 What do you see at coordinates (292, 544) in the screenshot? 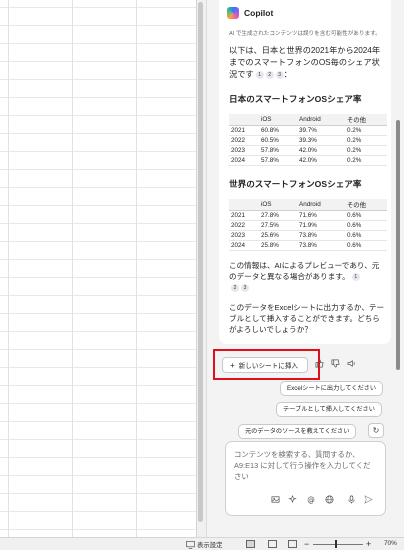
I see `page-break-view-icon` at bounding box center [292, 544].